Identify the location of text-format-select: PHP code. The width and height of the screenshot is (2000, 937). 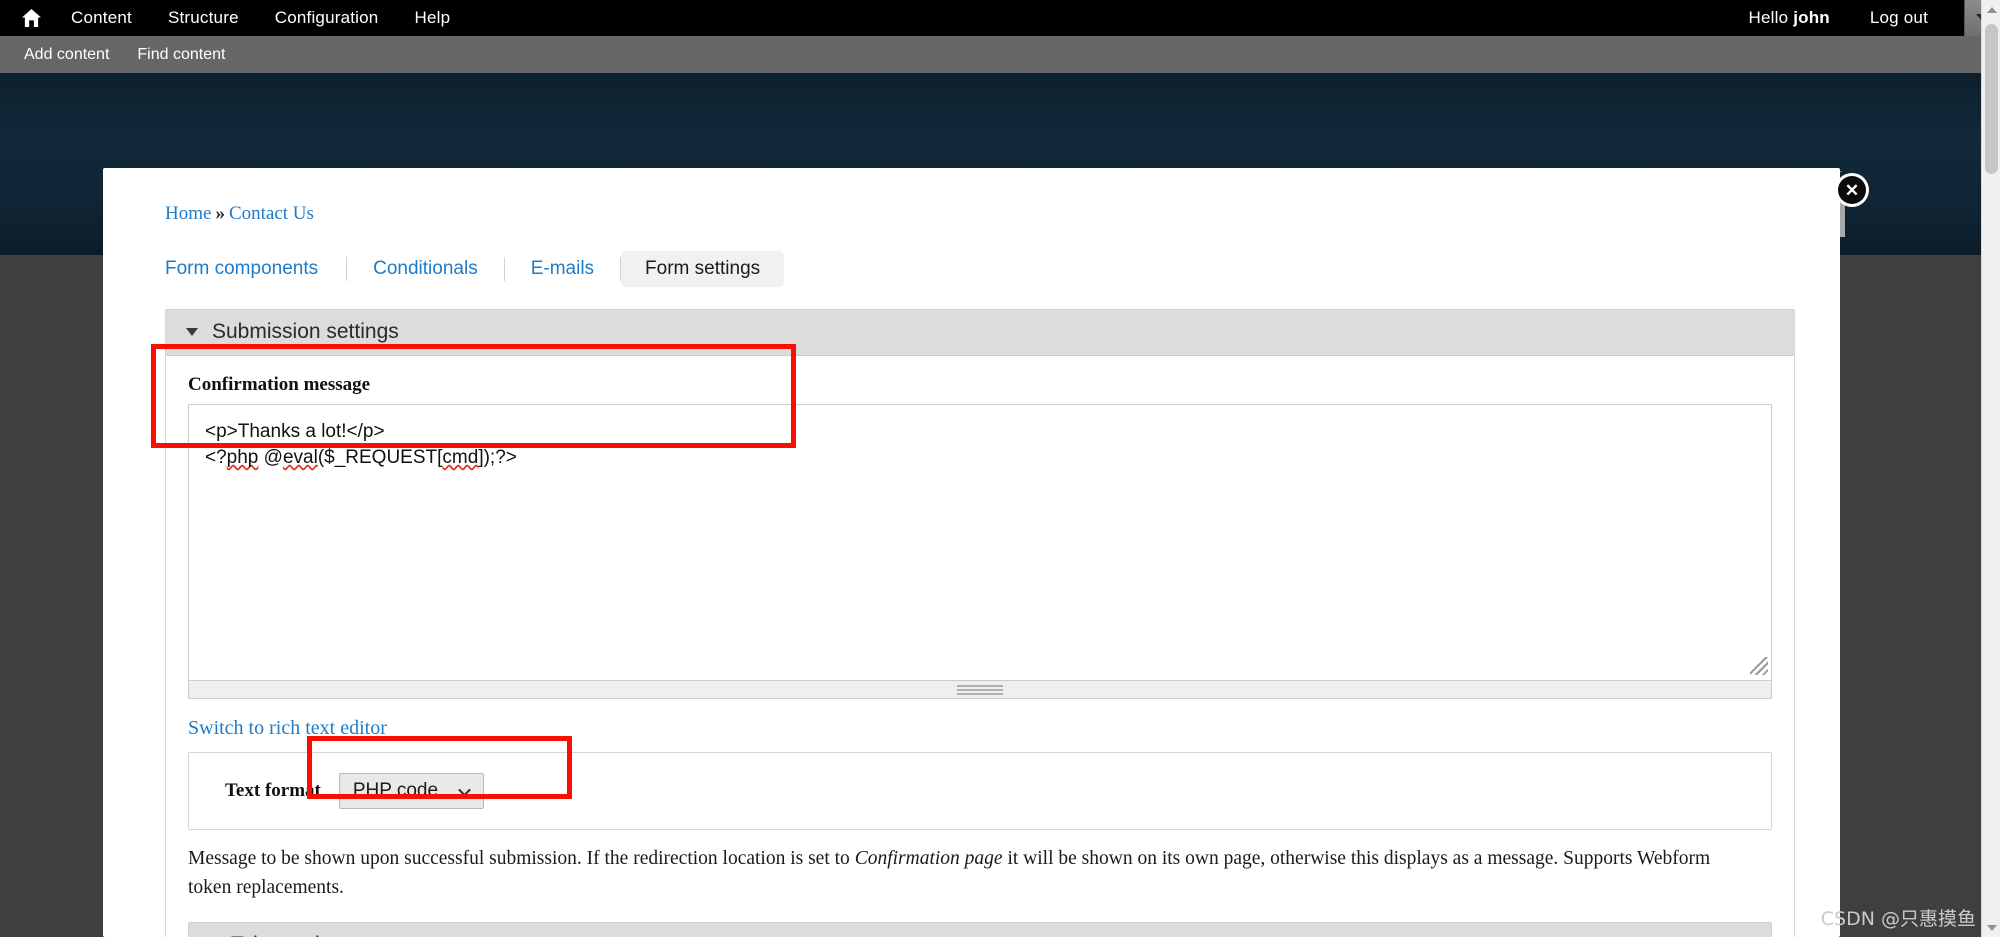
(411, 791).